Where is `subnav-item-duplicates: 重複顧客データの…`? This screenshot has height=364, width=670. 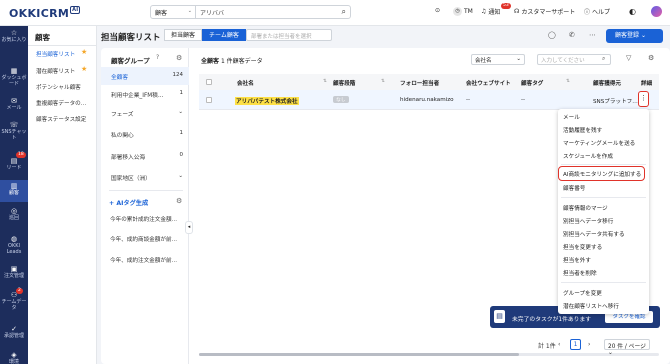
subnav-item-duplicates: 重複顧客データの… is located at coordinates (61, 103).